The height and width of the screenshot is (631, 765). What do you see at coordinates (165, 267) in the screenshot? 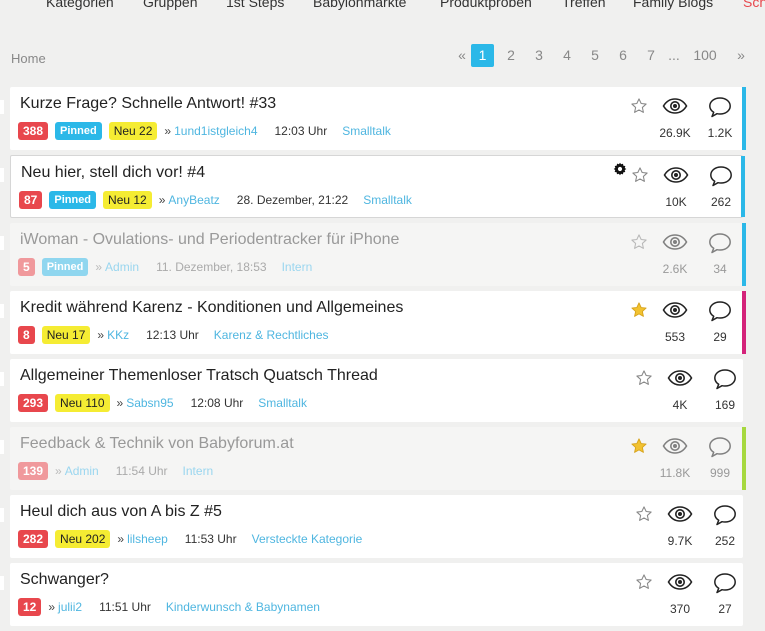
I see `thread-meta: 5 Pinned » Admin 11. Dezember, 18:53 Intern` at bounding box center [165, 267].